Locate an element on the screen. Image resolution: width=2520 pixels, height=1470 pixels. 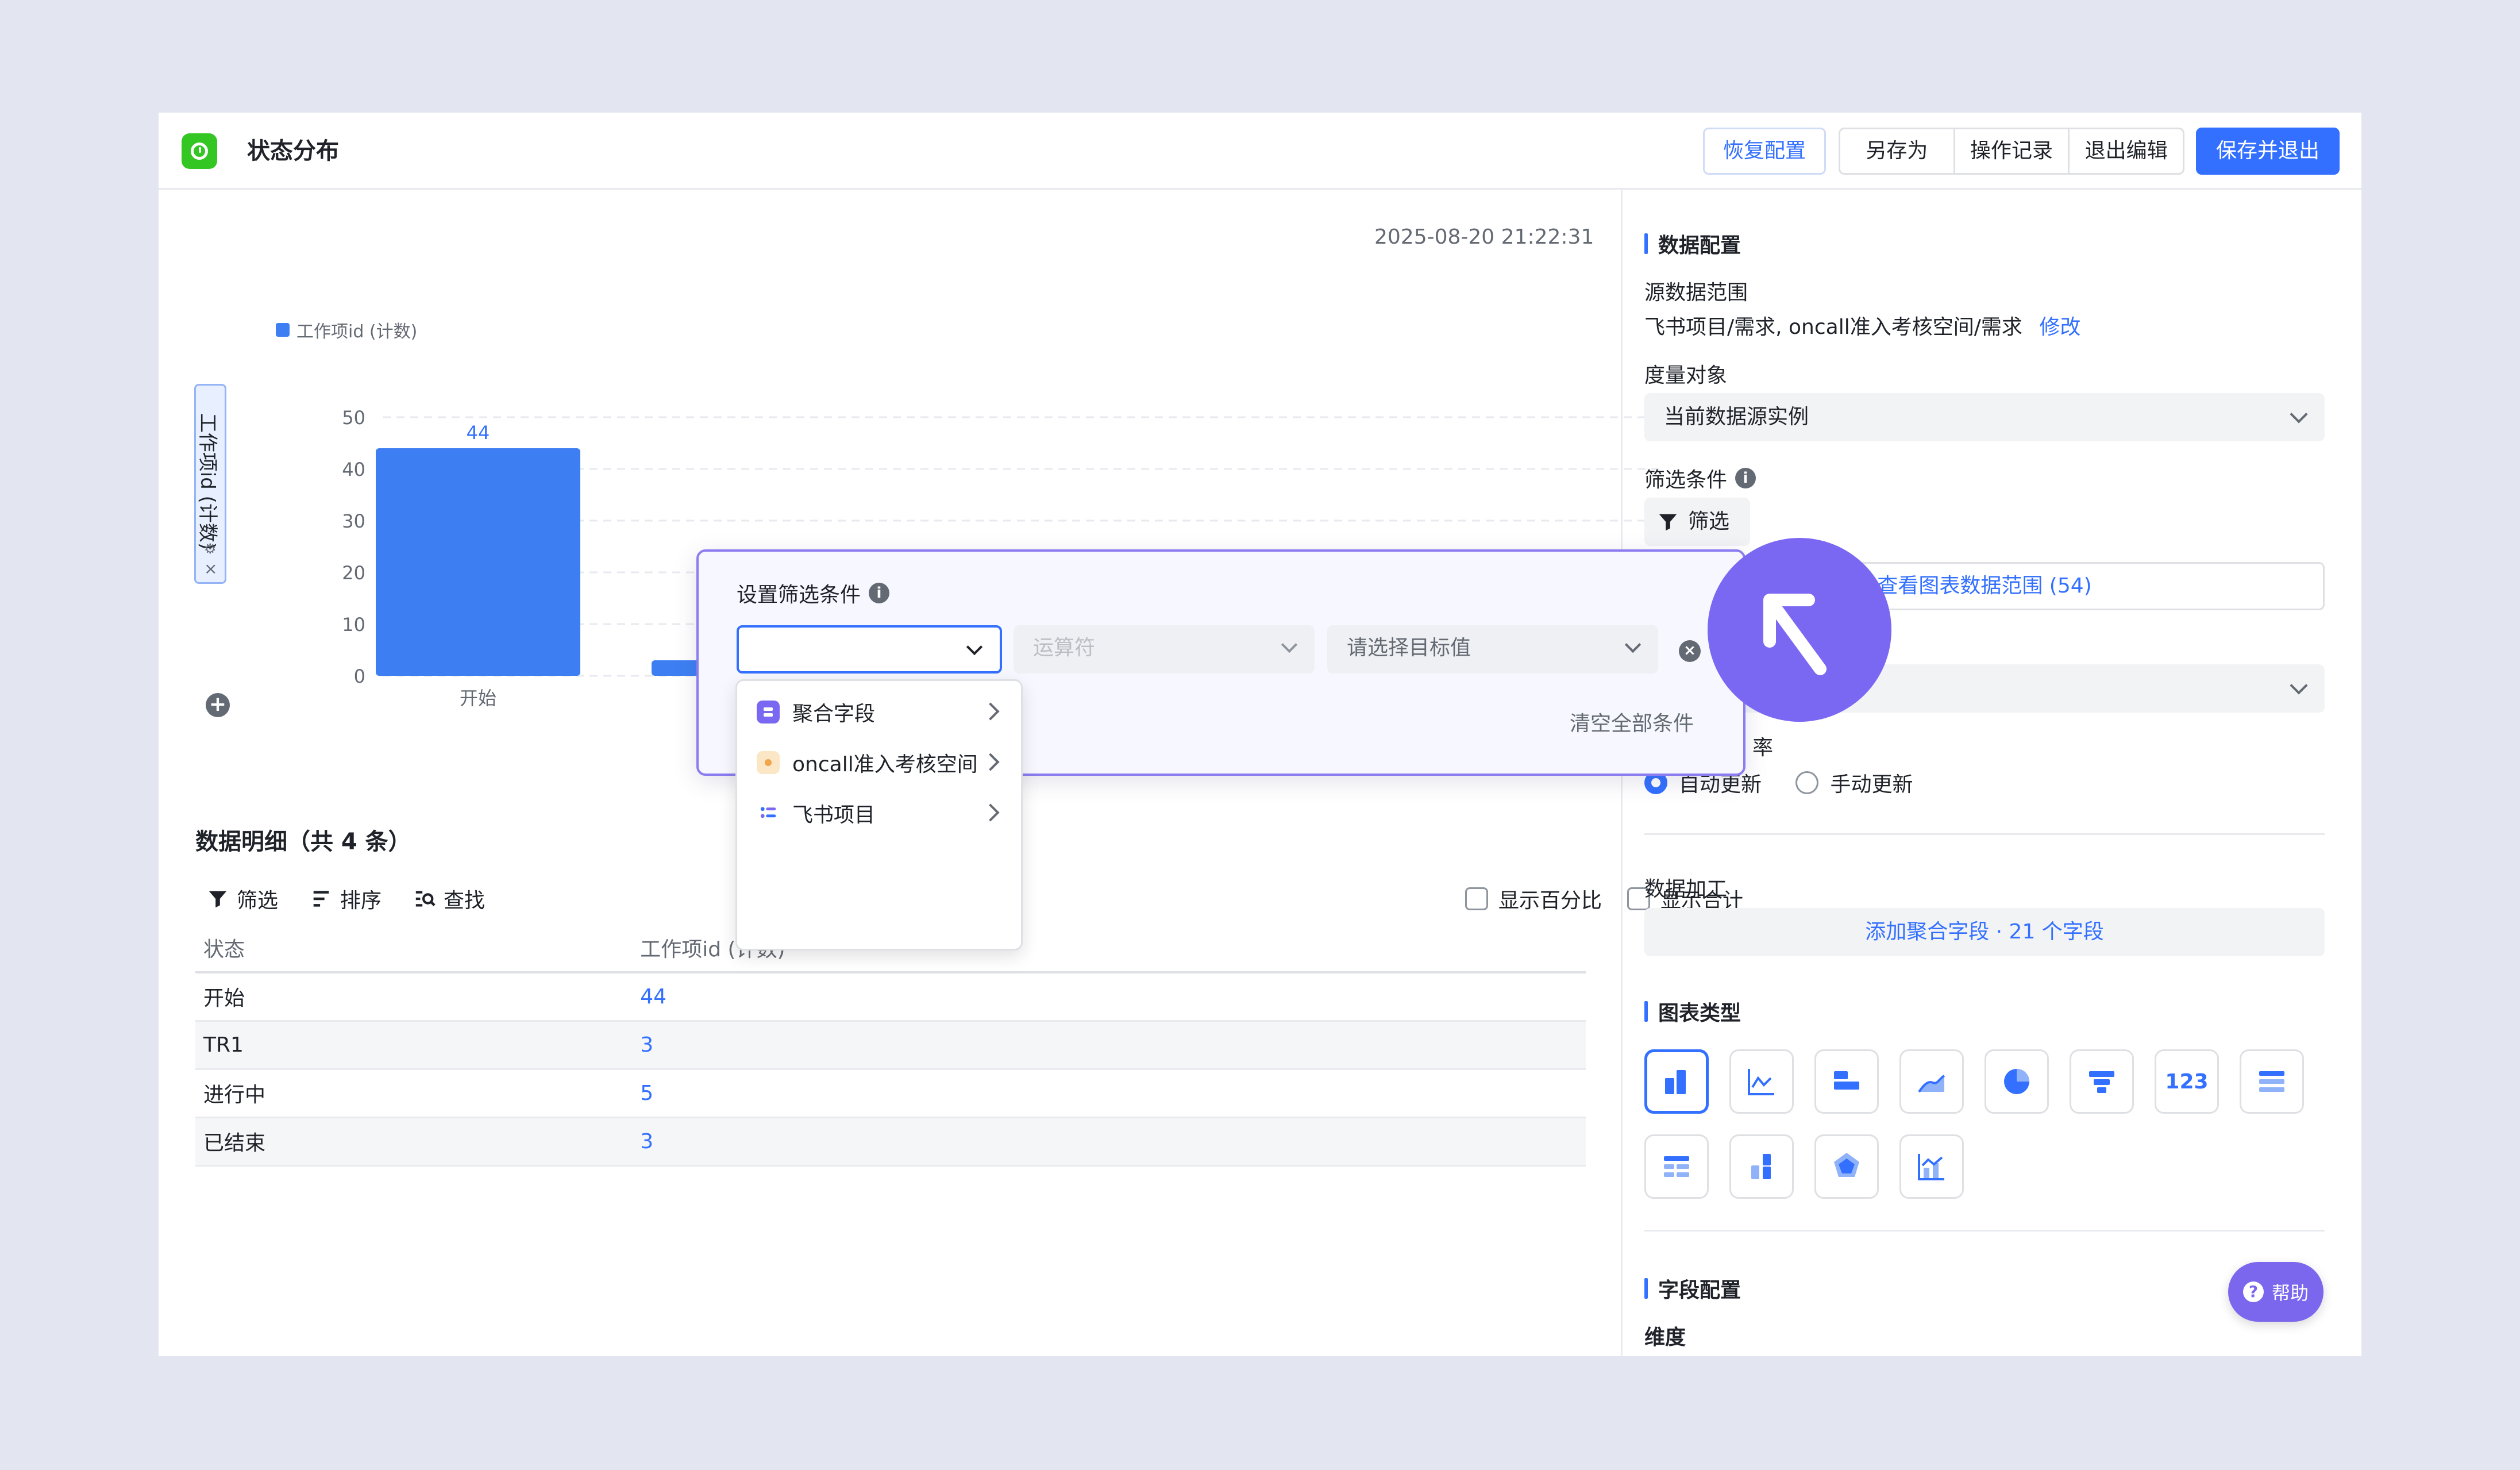
y-axis-field-tag: 工作项id (计数) ⚙ × is located at coordinates (210, 484).